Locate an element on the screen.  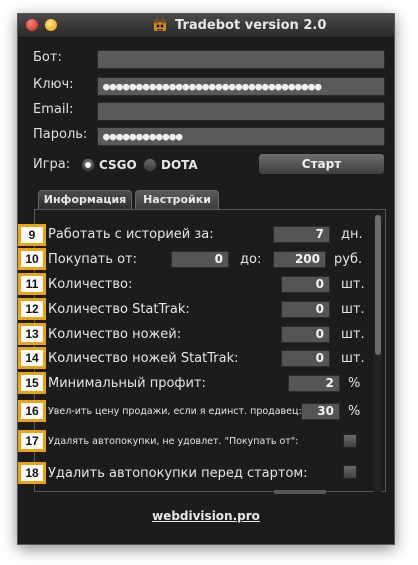
knives-stattrak-quantity-label: Количество ножей StatTrak: is located at coordinates (143, 358).